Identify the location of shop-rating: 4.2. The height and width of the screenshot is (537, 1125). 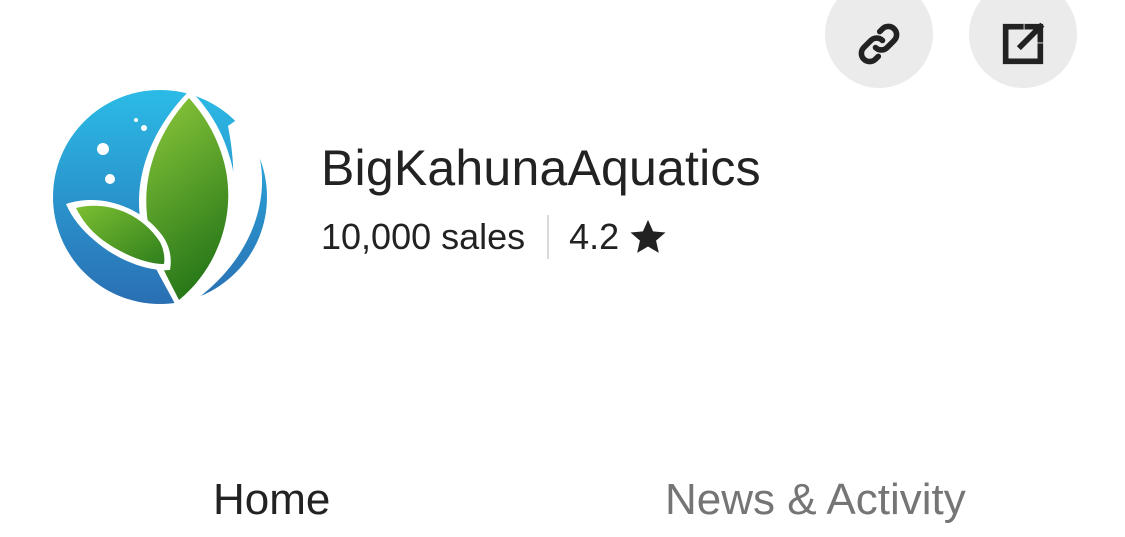
(594, 236).